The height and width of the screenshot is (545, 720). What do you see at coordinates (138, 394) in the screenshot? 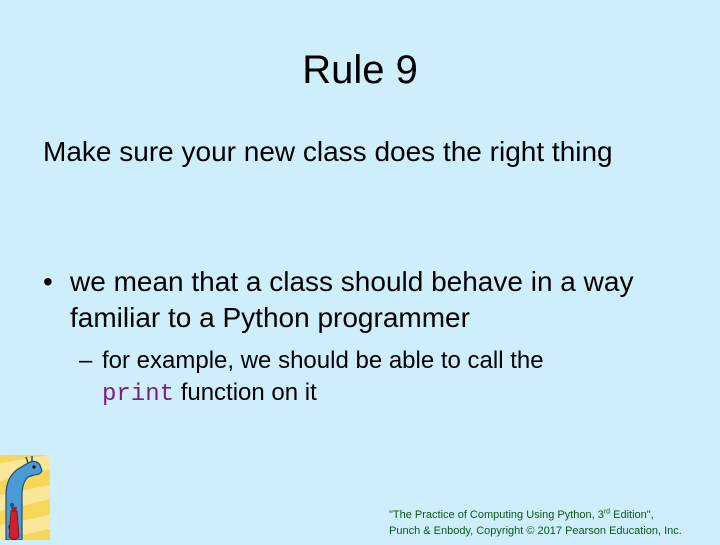
I see `code-print: print` at bounding box center [138, 394].